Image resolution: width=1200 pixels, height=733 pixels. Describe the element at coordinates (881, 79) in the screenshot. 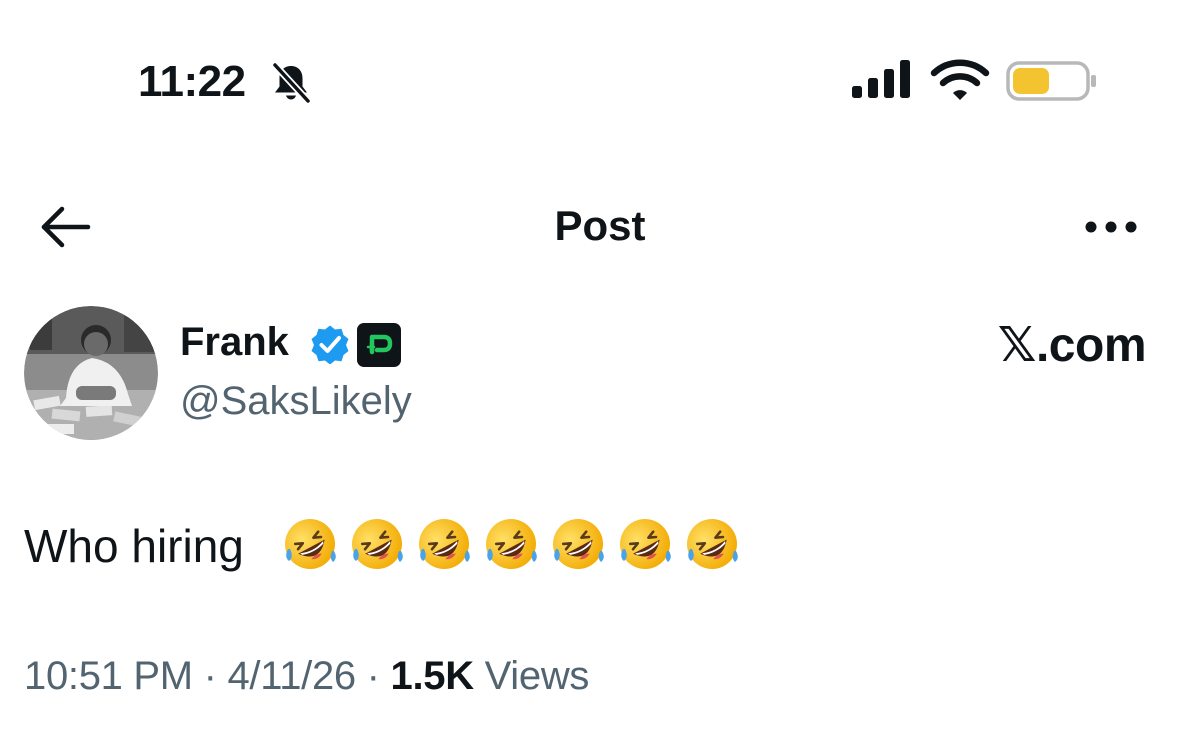

I see `cellular-signal-icon` at that location.